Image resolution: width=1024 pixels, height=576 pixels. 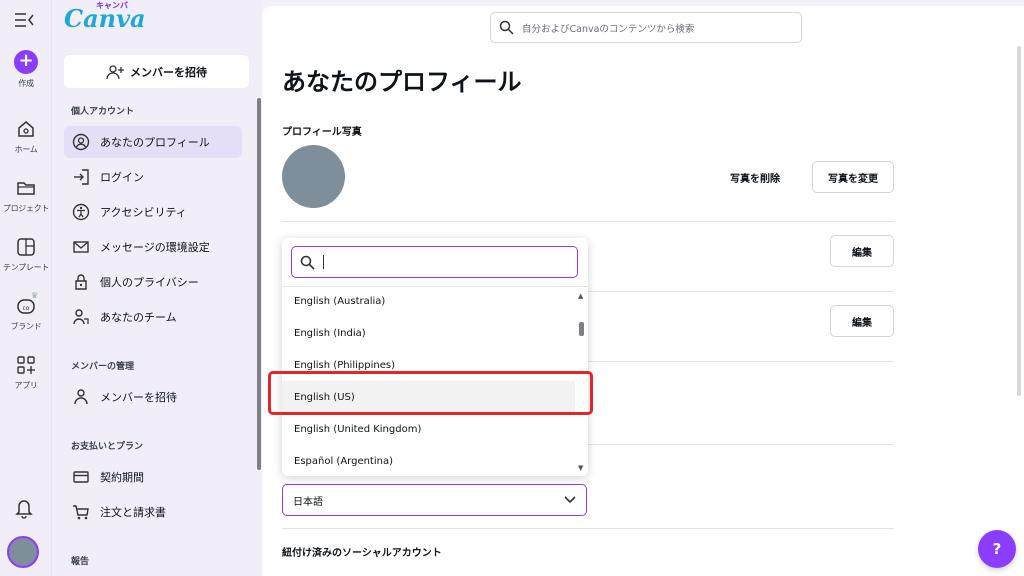 What do you see at coordinates (133, 512) in the screenshot?
I see `sidebar-item-label: 注文と請求書` at bounding box center [133, 512].